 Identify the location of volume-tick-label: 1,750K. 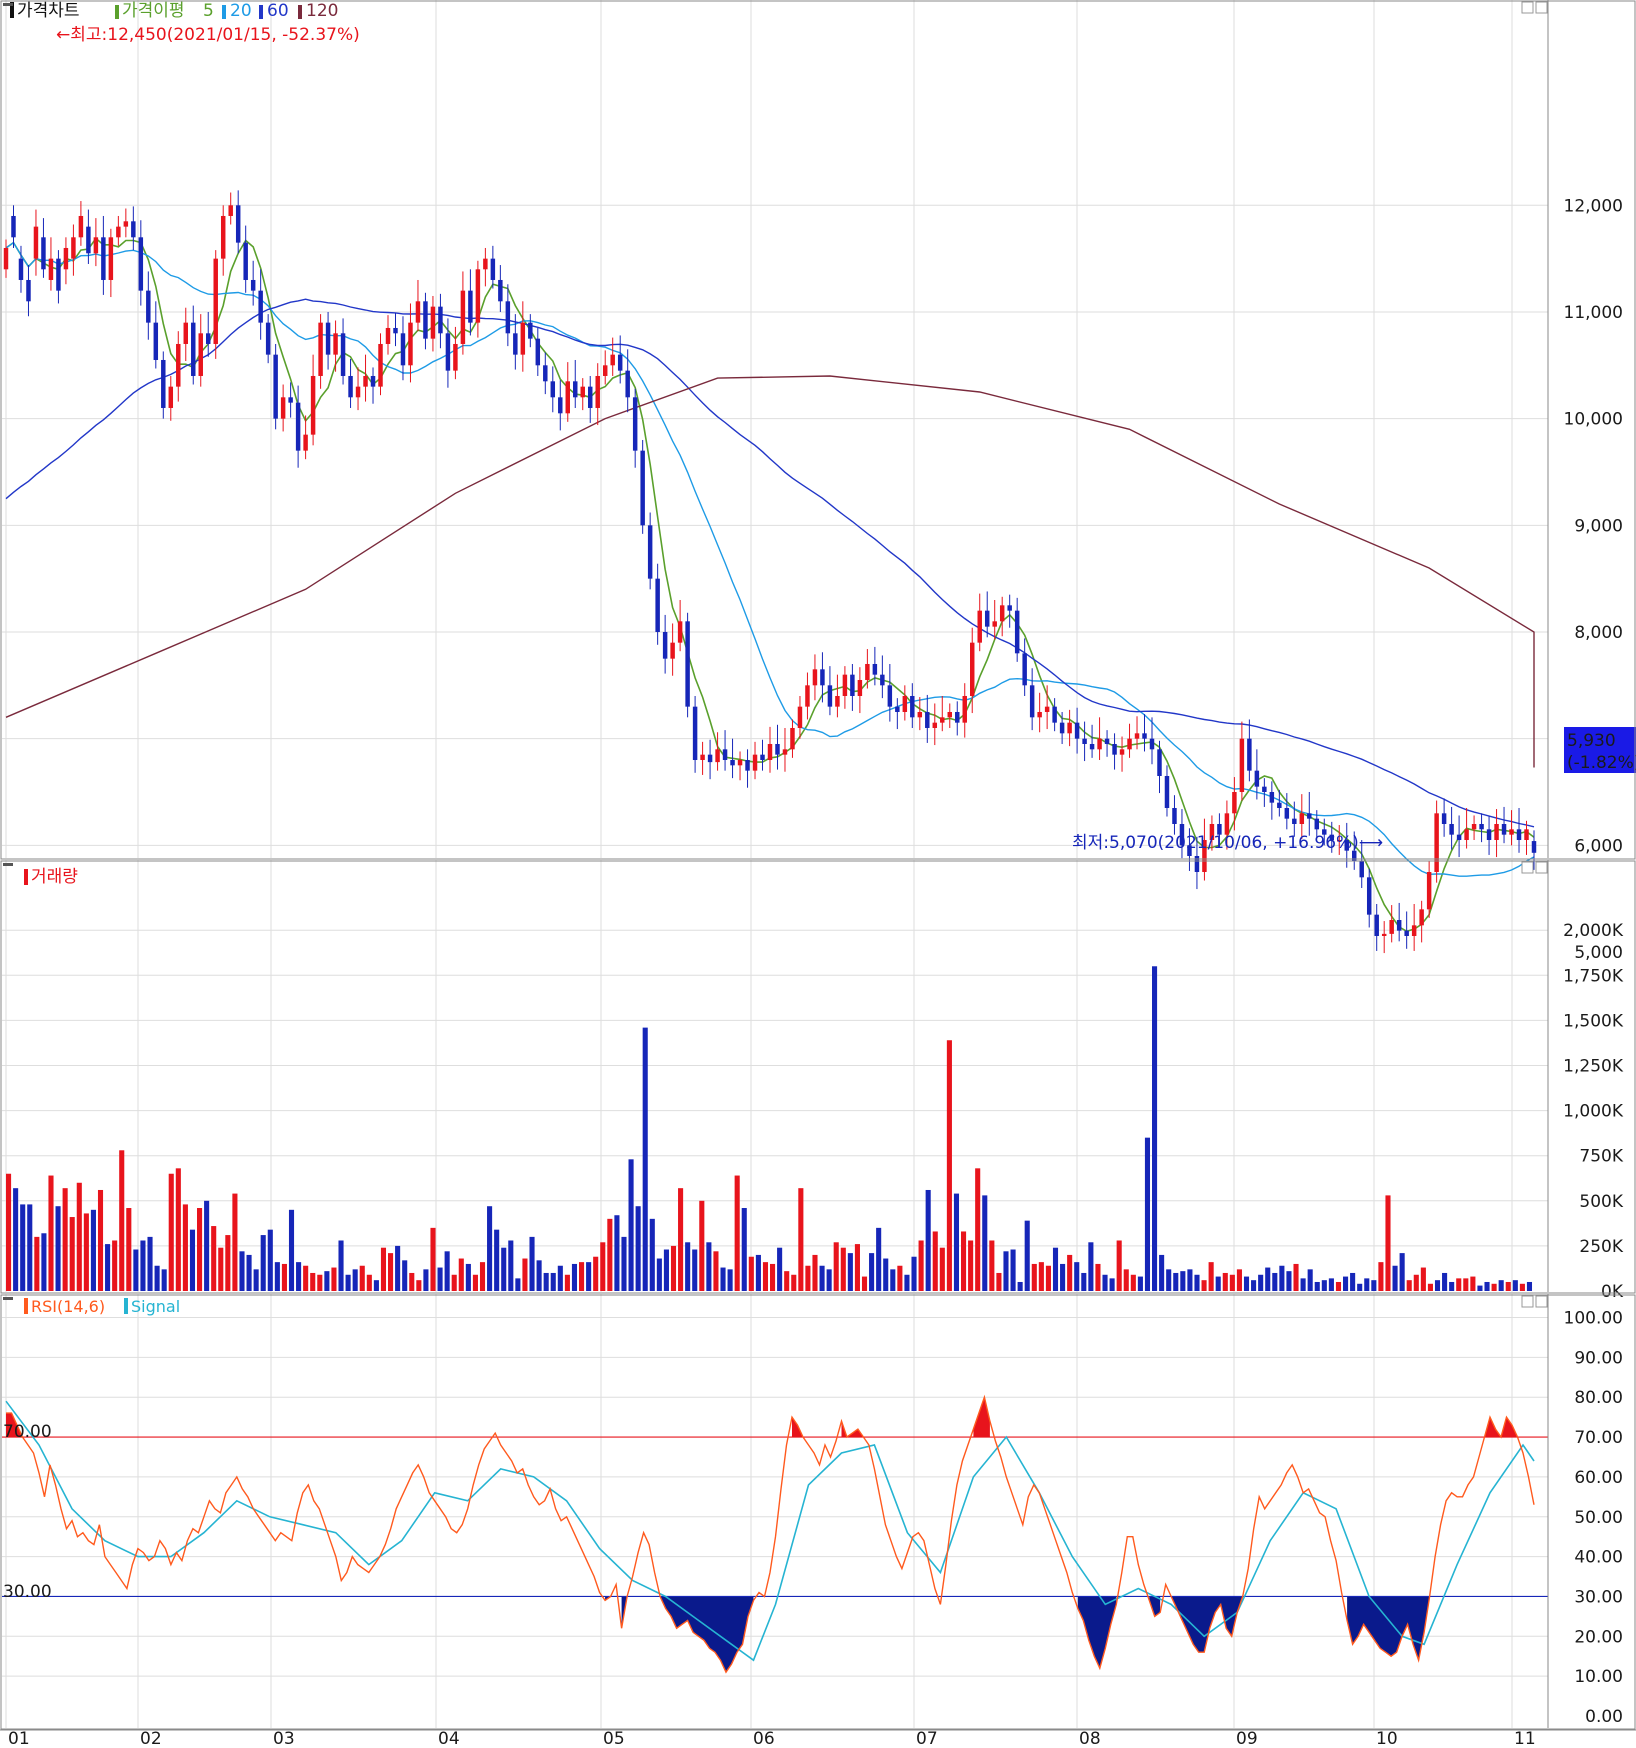
(1593, 976).